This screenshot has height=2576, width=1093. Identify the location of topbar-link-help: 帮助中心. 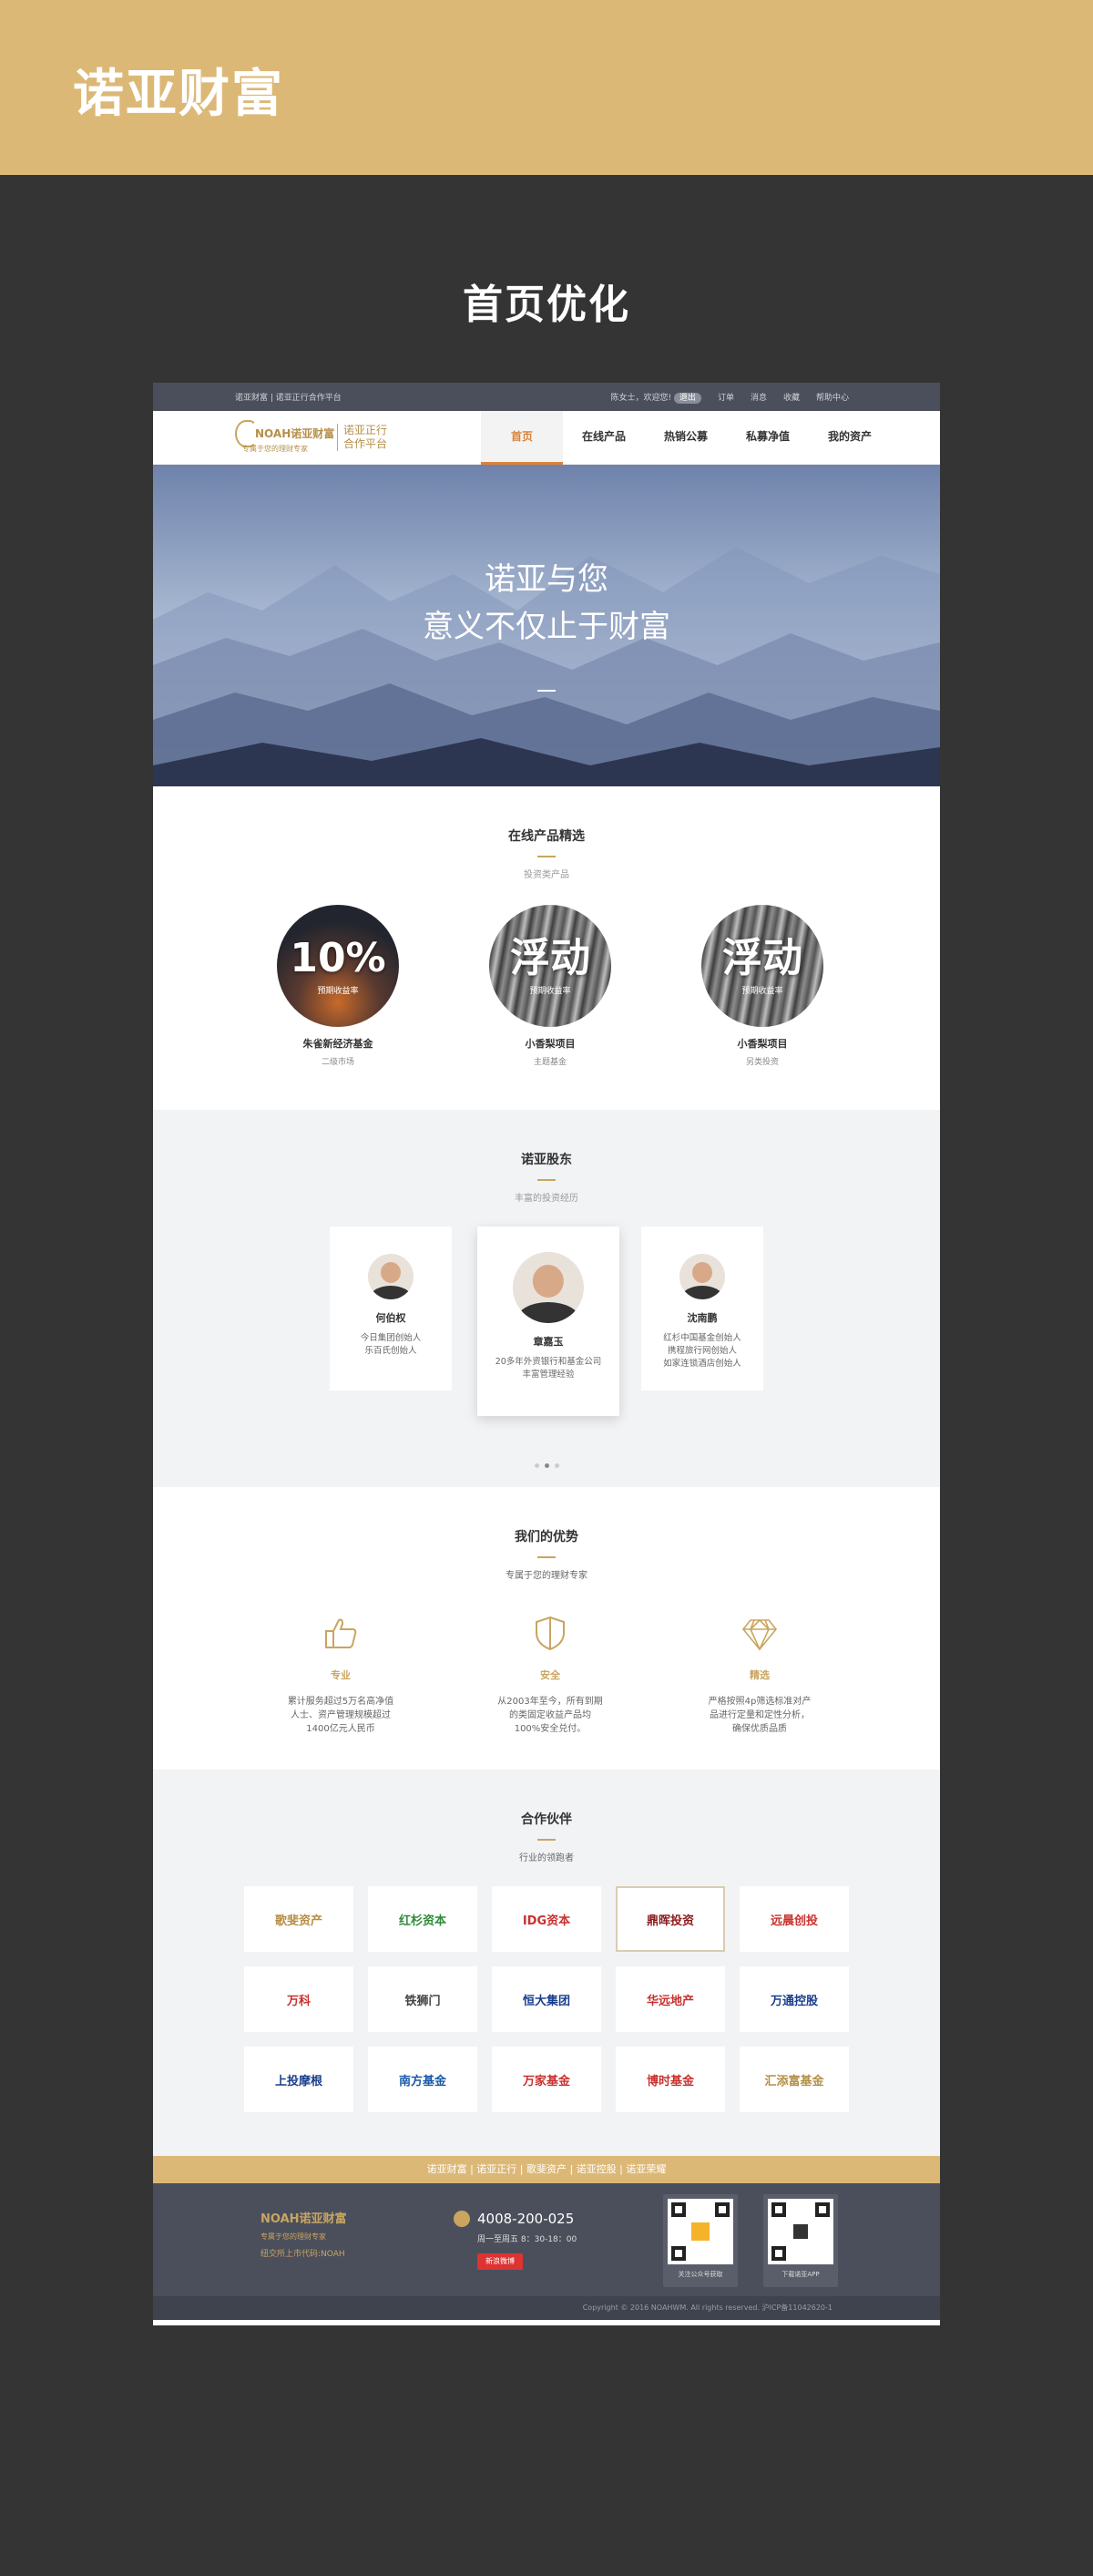
(833, 397).